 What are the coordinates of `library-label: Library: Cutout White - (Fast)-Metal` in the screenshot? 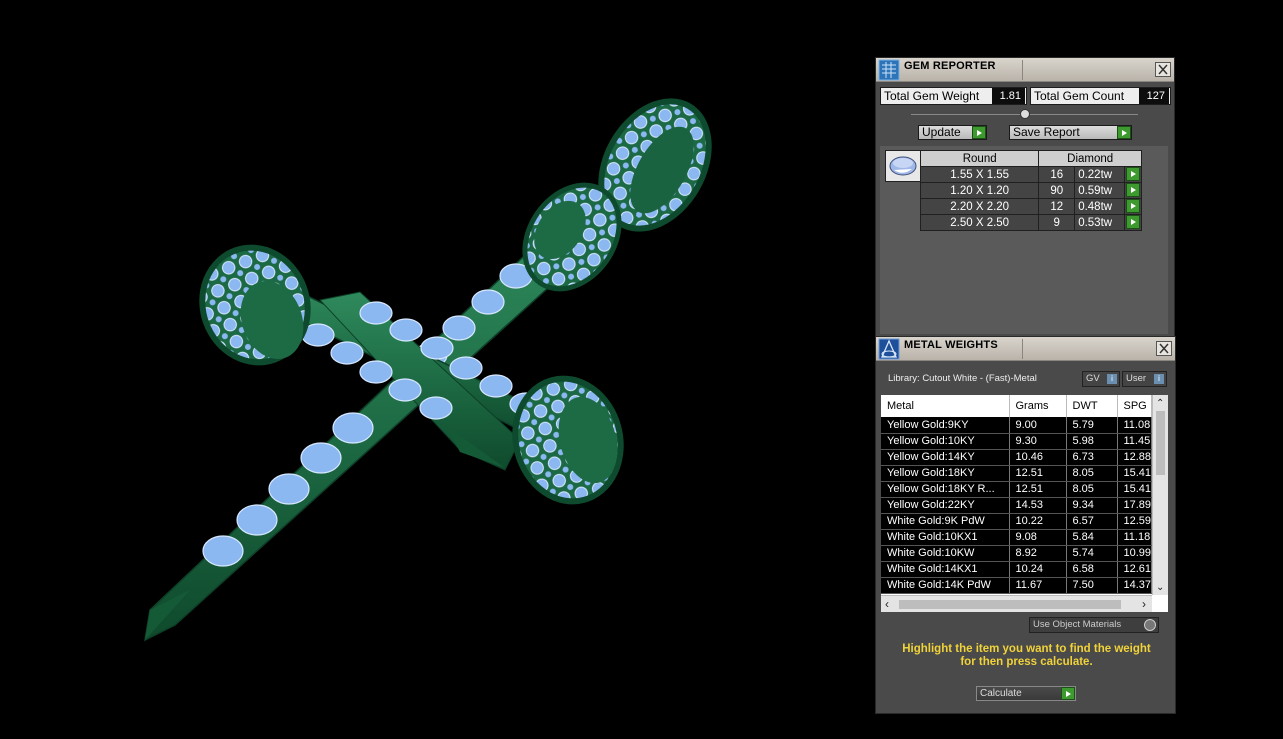 It's located at (962, 378).